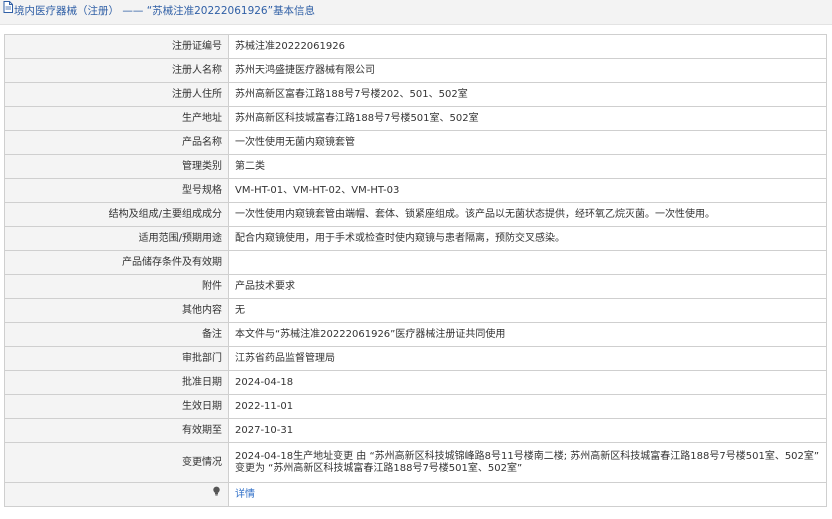 Image resolution: width=832 pixels, height=519 pixels. I want to click on table-row: 有效期至 2027-10-31, so click(415, 430).